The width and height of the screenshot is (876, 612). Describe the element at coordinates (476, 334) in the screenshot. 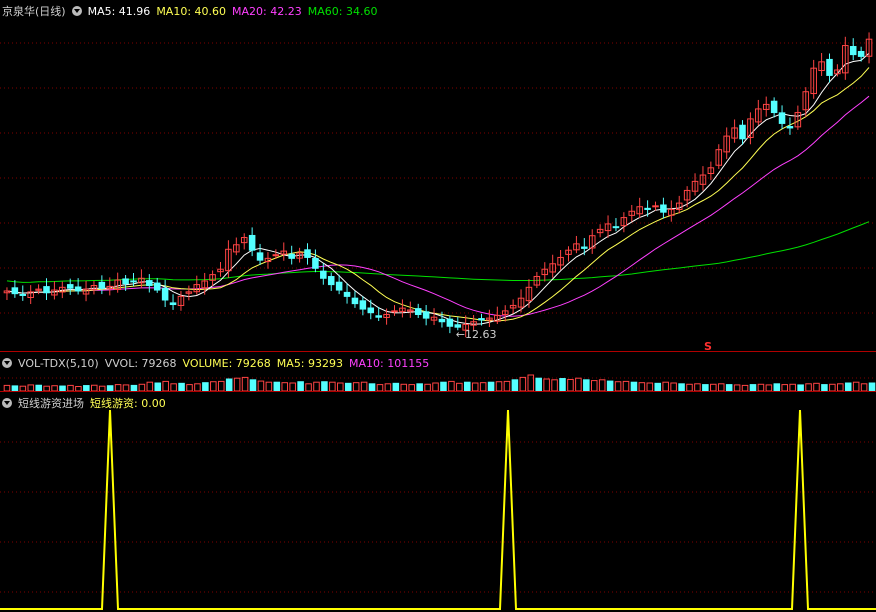

I see `low-price-label: ←12.63` at that location.